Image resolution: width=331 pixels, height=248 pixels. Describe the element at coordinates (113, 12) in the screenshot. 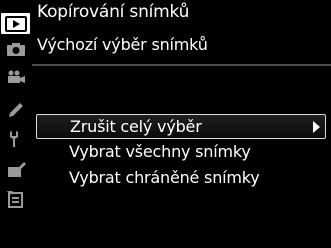

I see `page-title: Kopírování snímků` at that location.